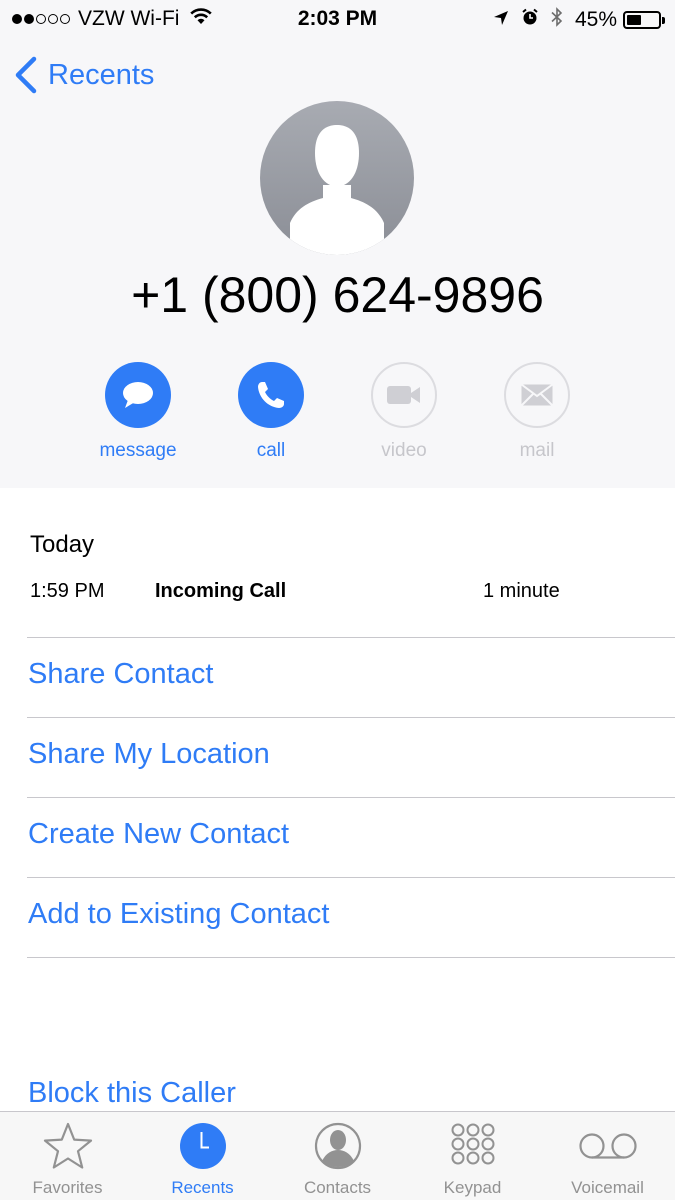  What do you see at coordinates (521, 591) in the screenshot?
I see `call-duration: 1 minute` at bounding box center [521, 591].